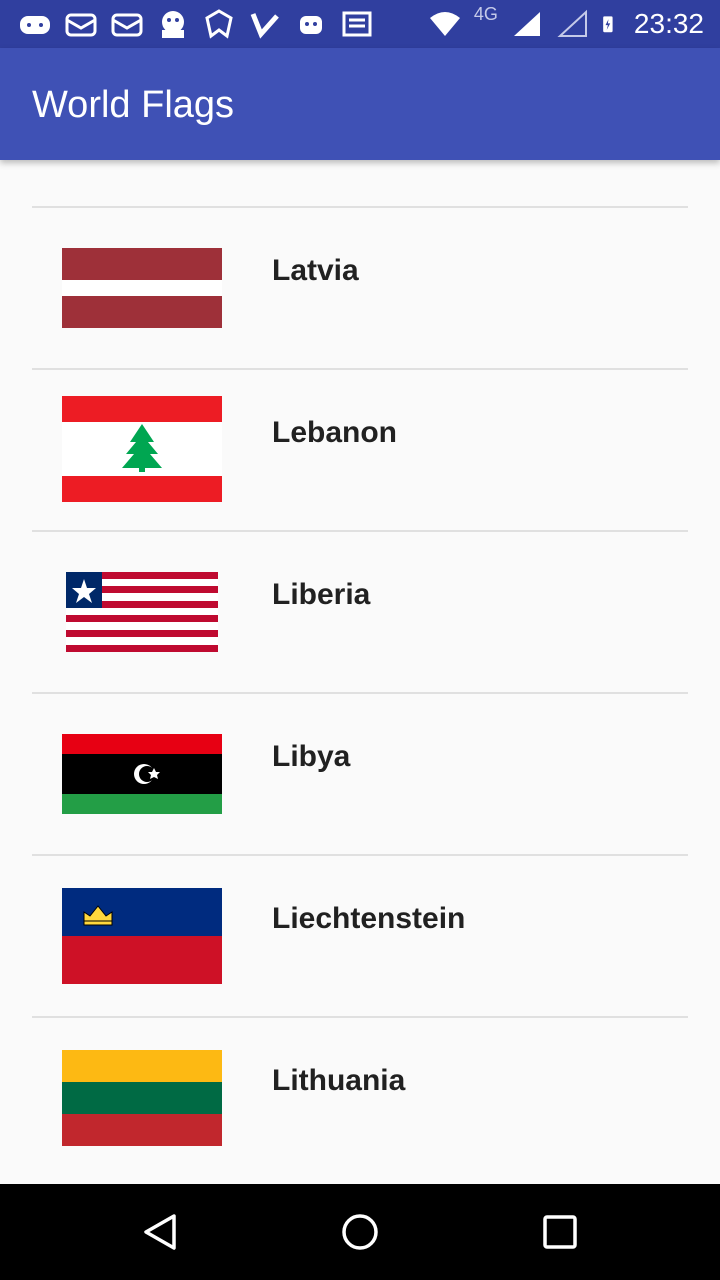  What do you see at coordinates (334, 432) in the screenshot?
I see `country-name: Lebanon` at bounding box center [334, 432].